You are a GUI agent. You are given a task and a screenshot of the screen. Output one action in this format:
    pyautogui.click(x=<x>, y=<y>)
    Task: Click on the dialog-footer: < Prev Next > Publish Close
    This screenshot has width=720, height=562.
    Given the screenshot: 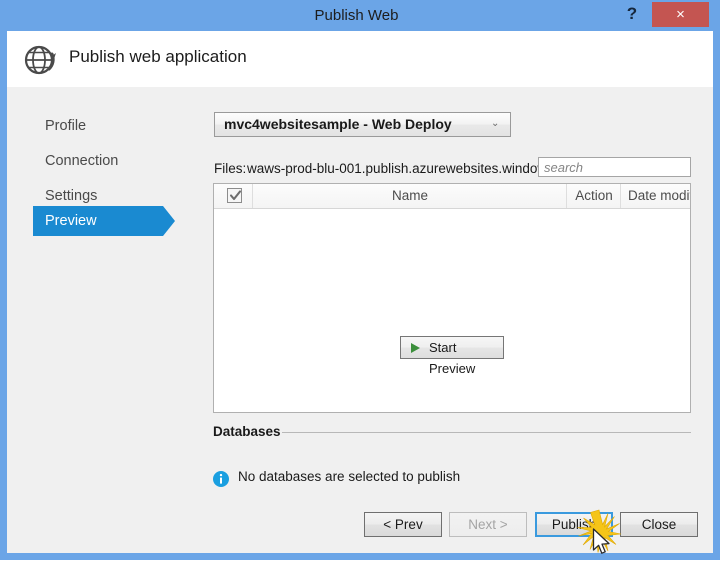 What is the action you would take?
    pyautogui.click(x=360, y=529)
    